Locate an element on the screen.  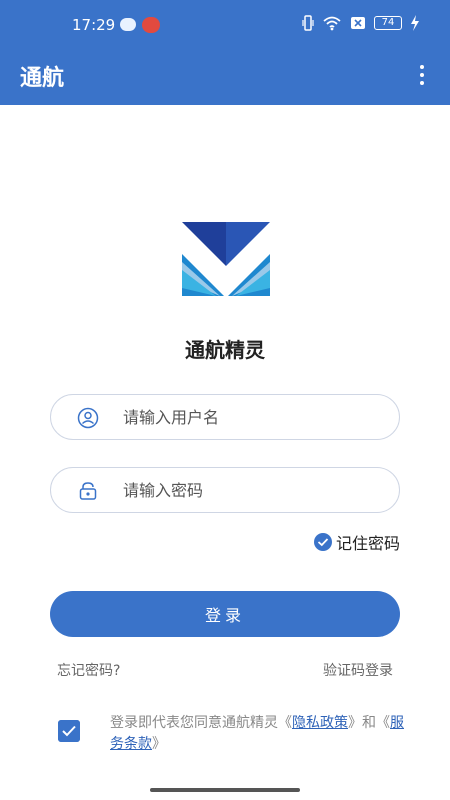
agreement-middle: 》和《 is located at coordinates (369, 723).